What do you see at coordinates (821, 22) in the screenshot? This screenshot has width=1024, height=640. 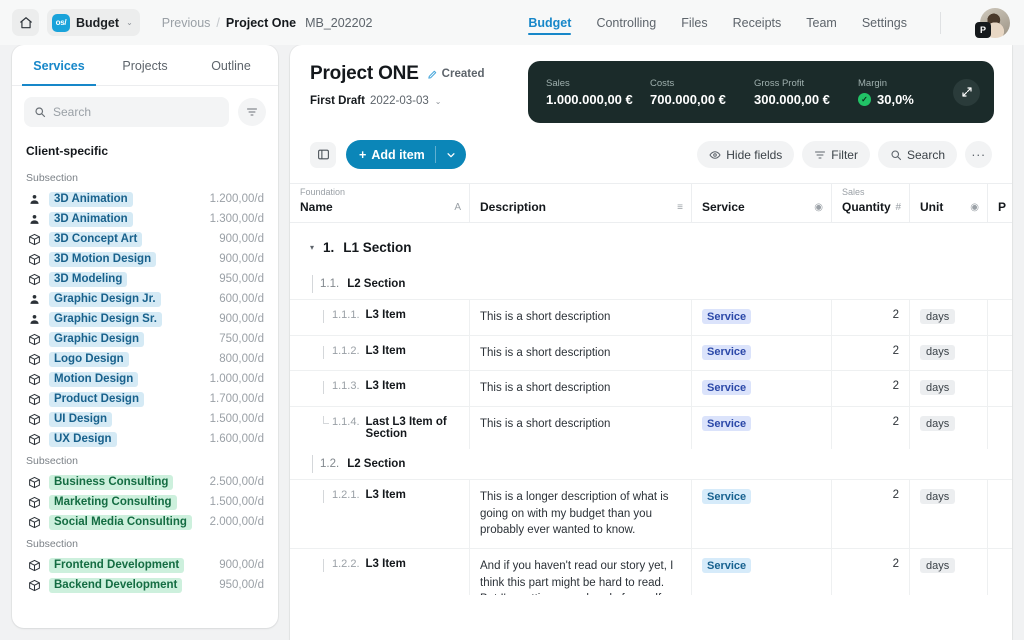 I see `nav-item-team: Team` at bounding box center [821, 22].